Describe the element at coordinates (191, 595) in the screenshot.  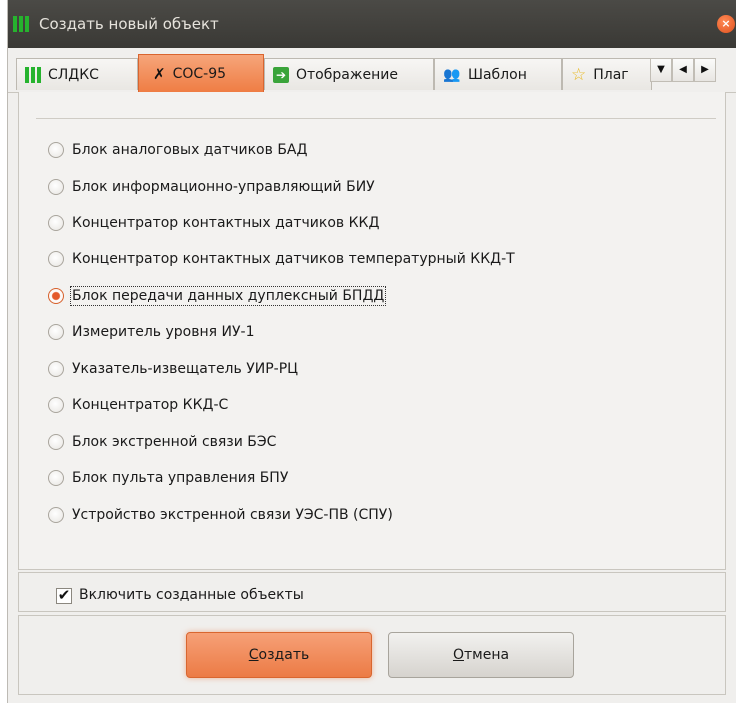
I see `enable-created-label: Включить созданные объекты` at that location.